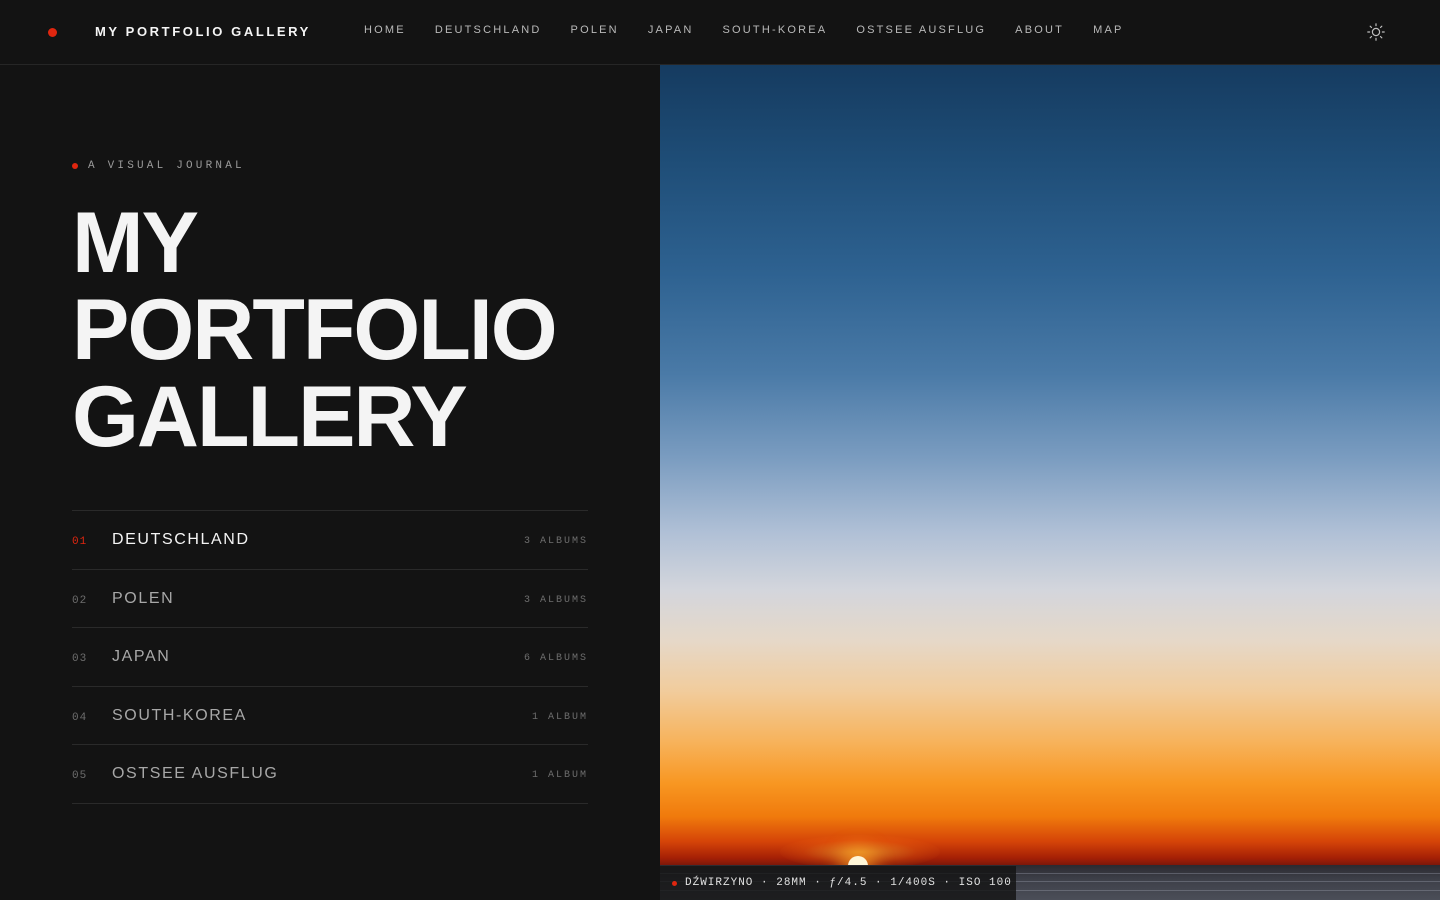  I want to click on country-row-ostsee-ausflug: 05 OSTSEE AUSFLUG 1 ALBUM, so click(330, 774).